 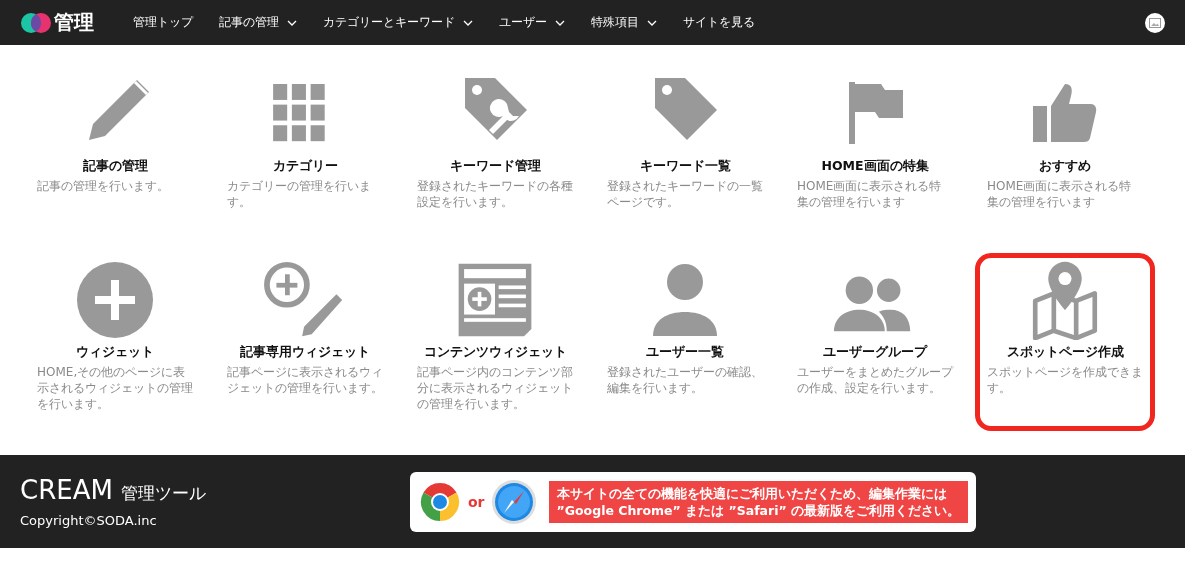 What do you see at coordinates (1065, 166) in the screenshot?
I see `tile-title: おすすめ` at bounding box center [1065, 166].